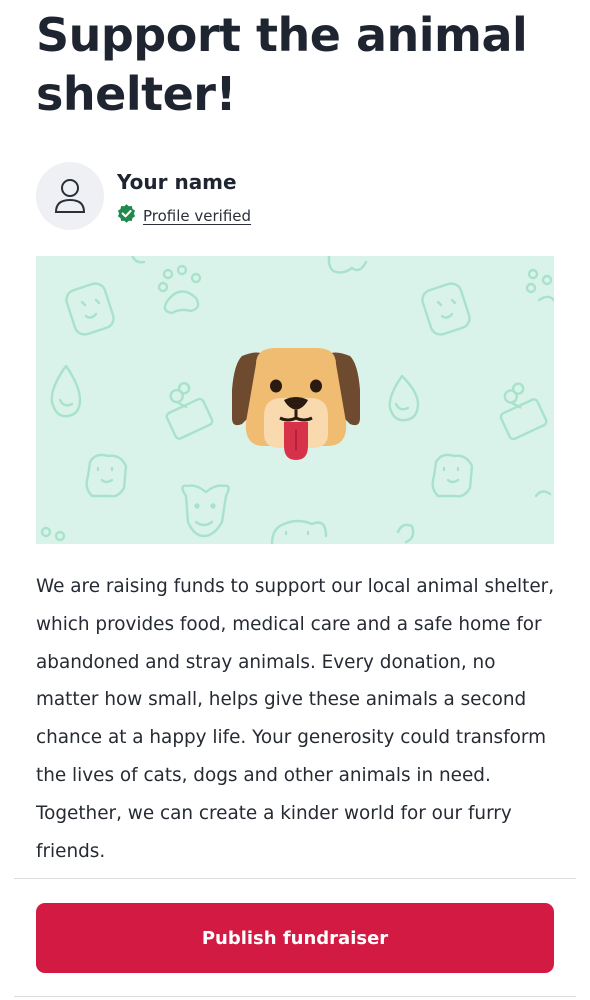 Image resolution: width=590 pixels, height=1000 pixels. What do you see at coordinates (177, 182) in the screenshot?
I see `organizer-name: Your name` at bounding box center [177, 182].